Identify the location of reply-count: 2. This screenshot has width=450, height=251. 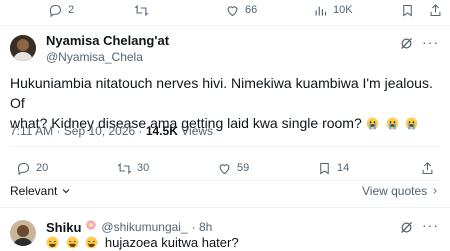
(71, 10).